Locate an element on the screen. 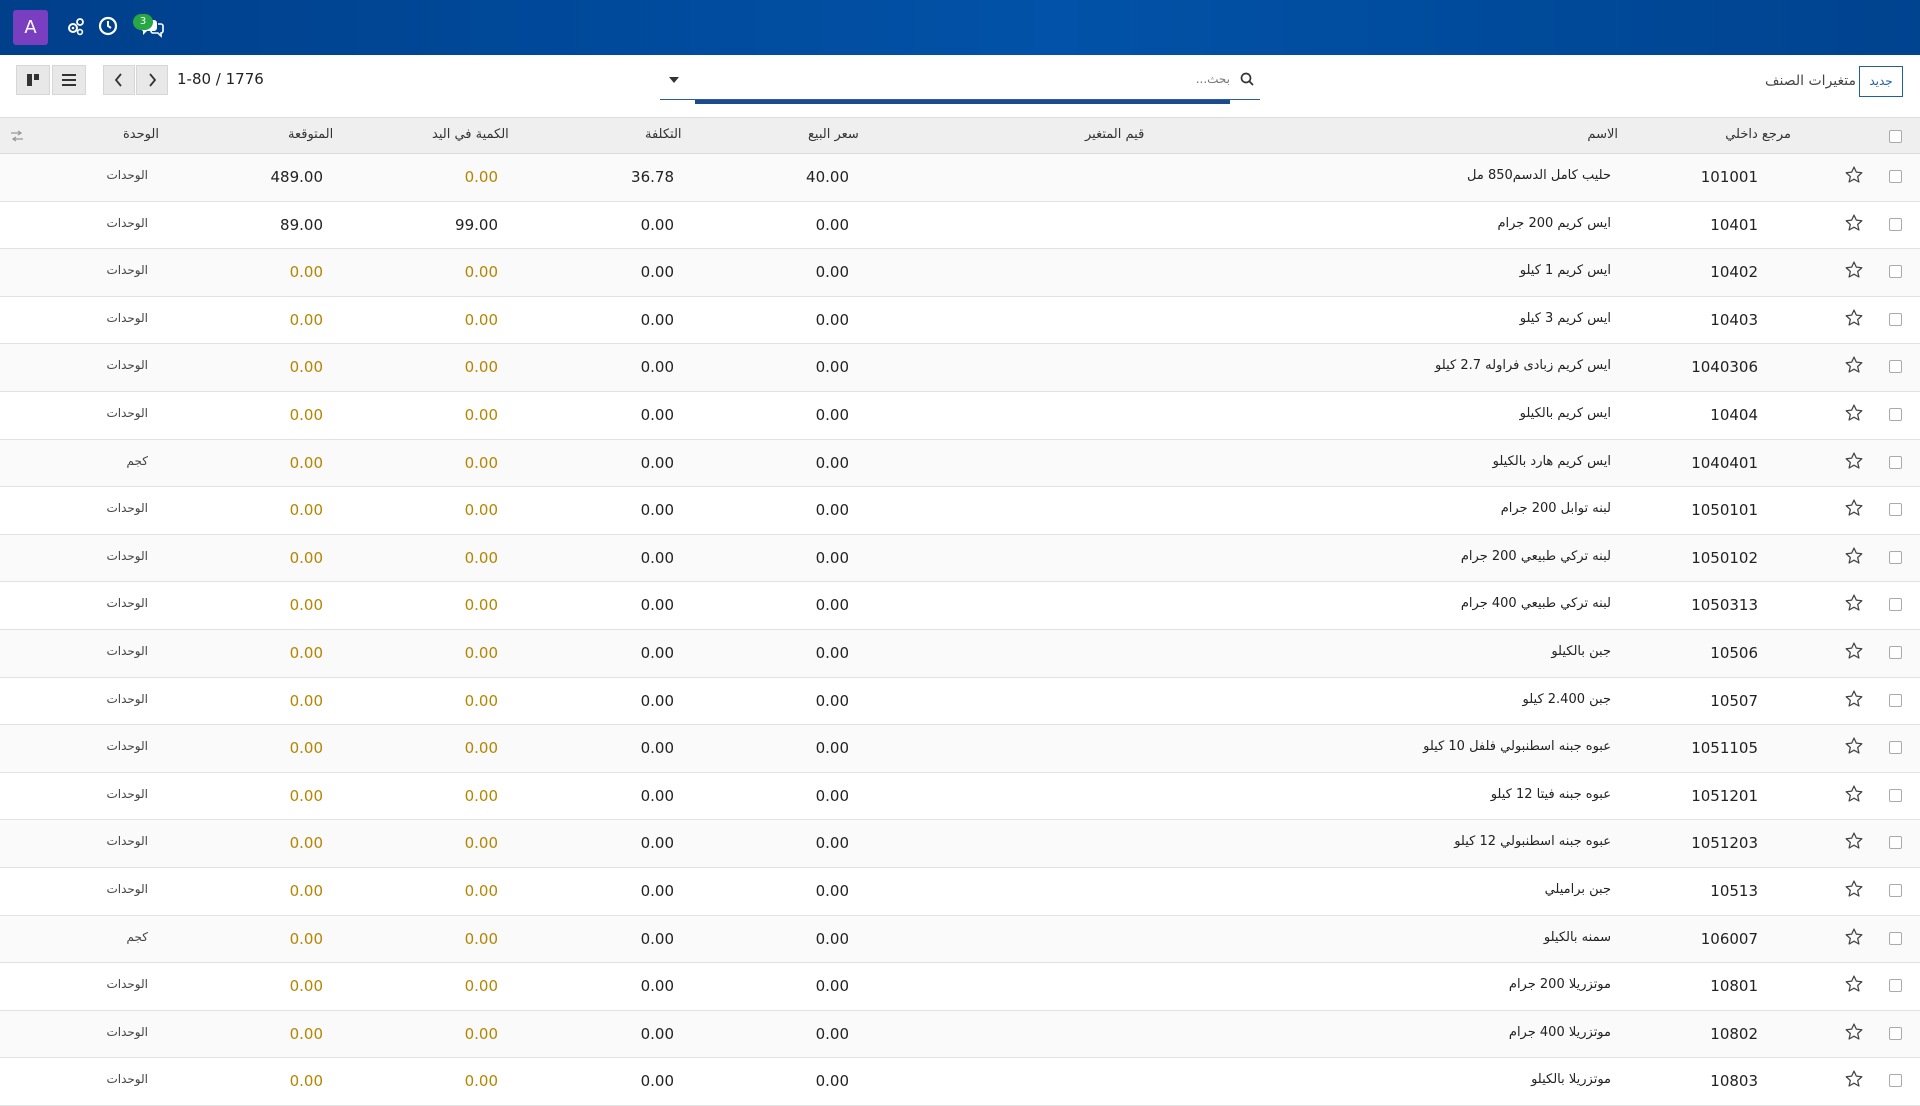 Image resolution: width=1920 pixels, height=1106 pixels. search-input is located at coordinates (969, 79).